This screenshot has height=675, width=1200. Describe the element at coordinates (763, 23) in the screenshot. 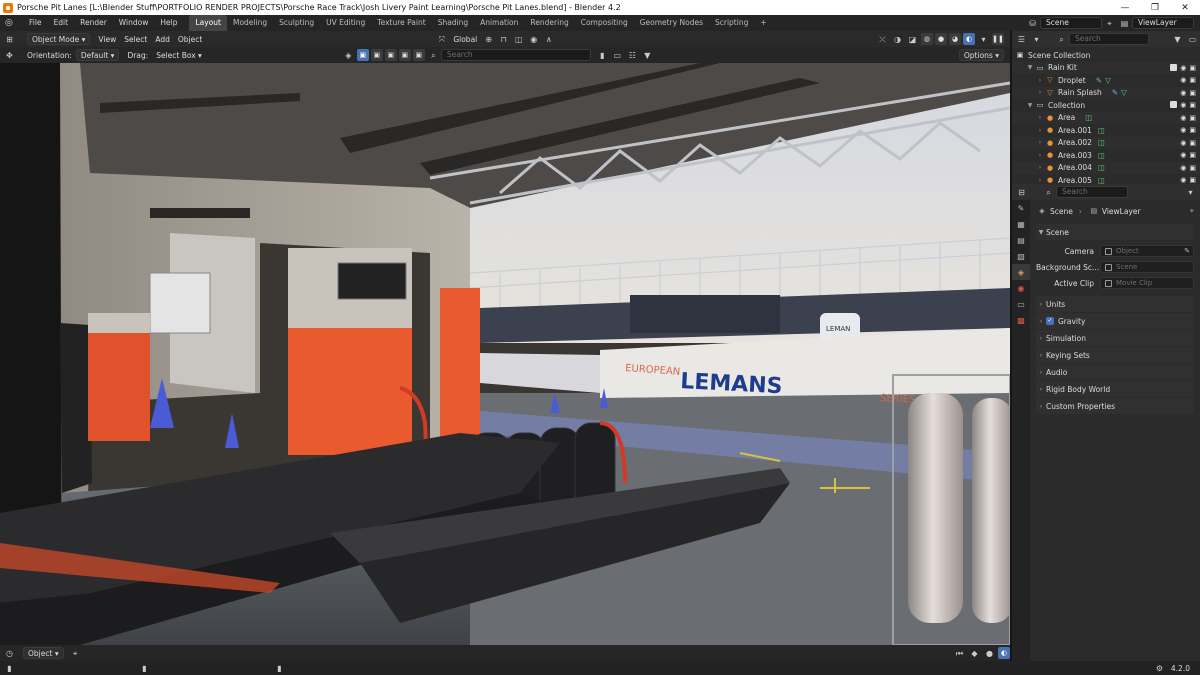

I see `add-workspace-button: +` at that location.